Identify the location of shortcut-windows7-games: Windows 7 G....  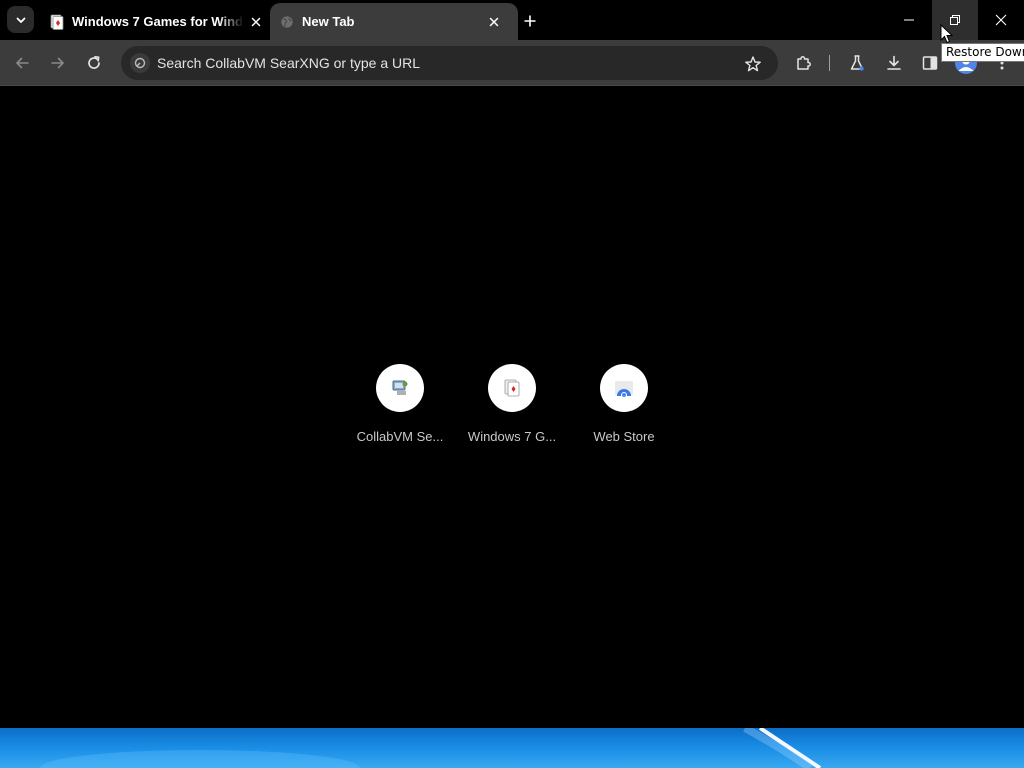
(512, 408).